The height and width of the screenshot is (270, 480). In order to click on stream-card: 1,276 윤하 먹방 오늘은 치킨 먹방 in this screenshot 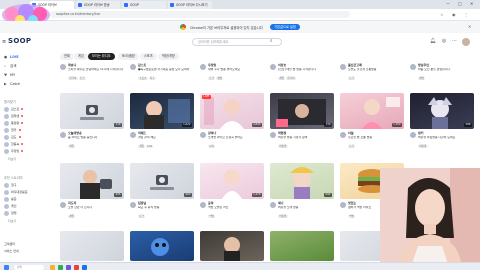, I will do `click(233, 193)`.